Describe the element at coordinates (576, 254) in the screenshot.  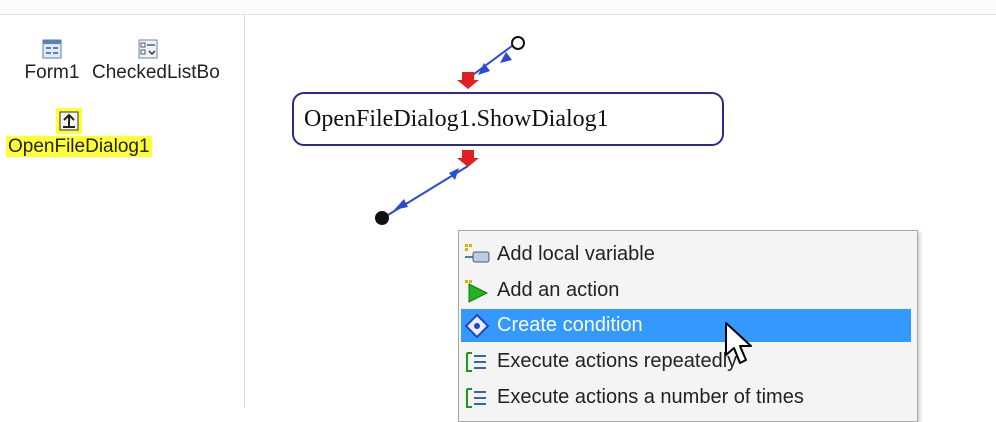
I see `menu-item-label: Add local variable` at that location.